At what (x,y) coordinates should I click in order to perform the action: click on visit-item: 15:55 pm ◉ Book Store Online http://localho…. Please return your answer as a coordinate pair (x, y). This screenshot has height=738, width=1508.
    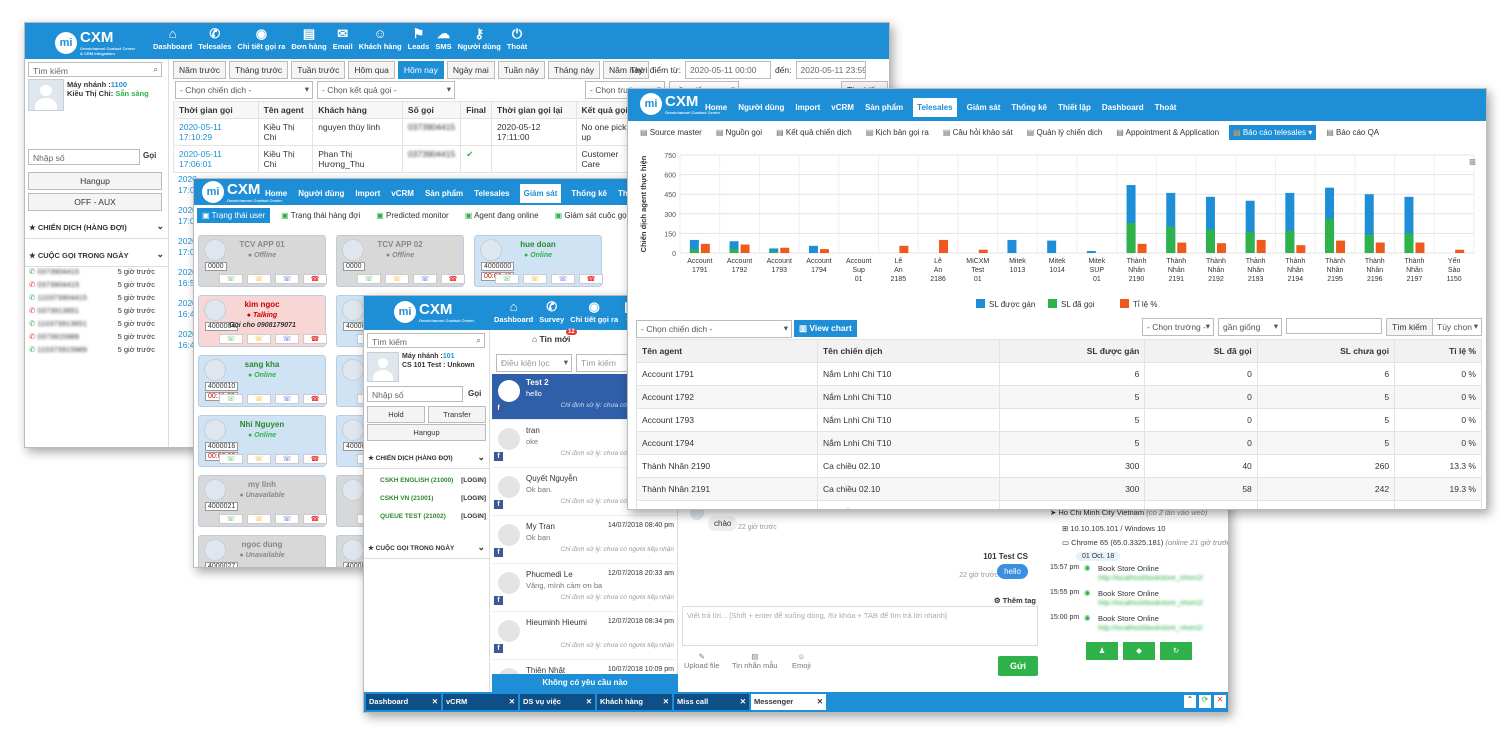
    Looking at the image, I should click on (1138, 601).